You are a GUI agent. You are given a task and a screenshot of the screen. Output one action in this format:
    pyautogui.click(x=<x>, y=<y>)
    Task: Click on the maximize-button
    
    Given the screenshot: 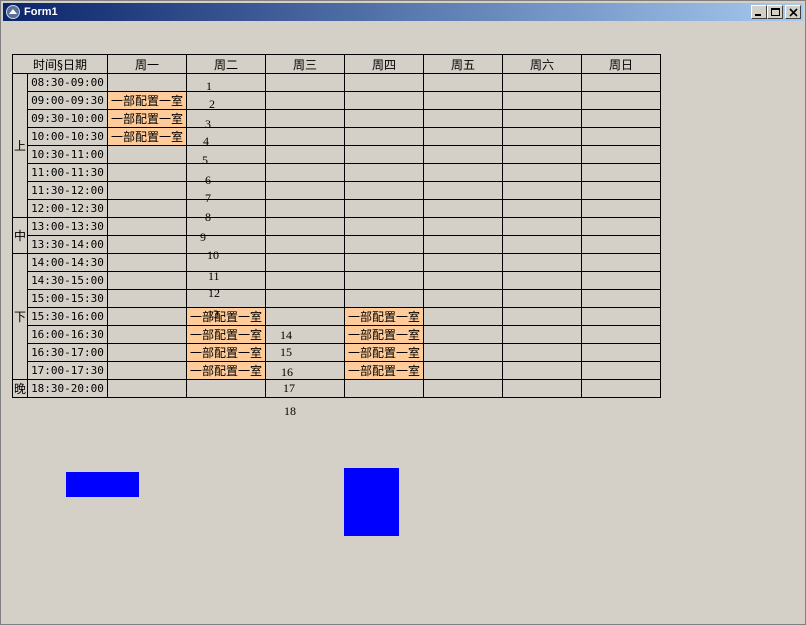 What is the action you would take?
    pyautogui.click(x=775, y=12)
    